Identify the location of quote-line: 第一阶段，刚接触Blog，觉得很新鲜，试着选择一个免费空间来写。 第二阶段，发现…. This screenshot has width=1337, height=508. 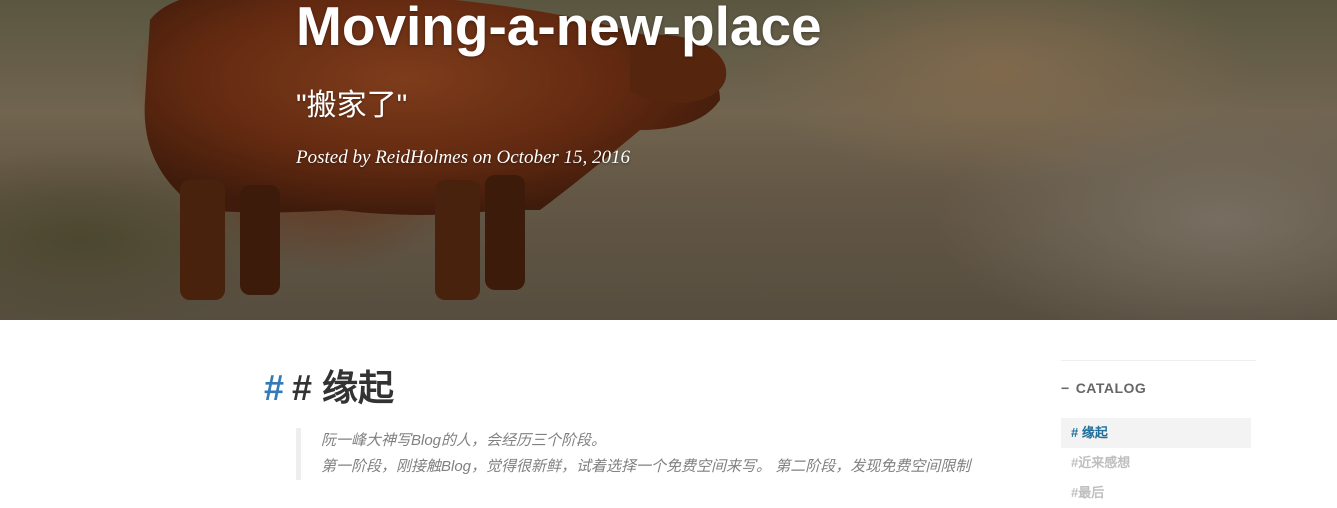
(646, 466).